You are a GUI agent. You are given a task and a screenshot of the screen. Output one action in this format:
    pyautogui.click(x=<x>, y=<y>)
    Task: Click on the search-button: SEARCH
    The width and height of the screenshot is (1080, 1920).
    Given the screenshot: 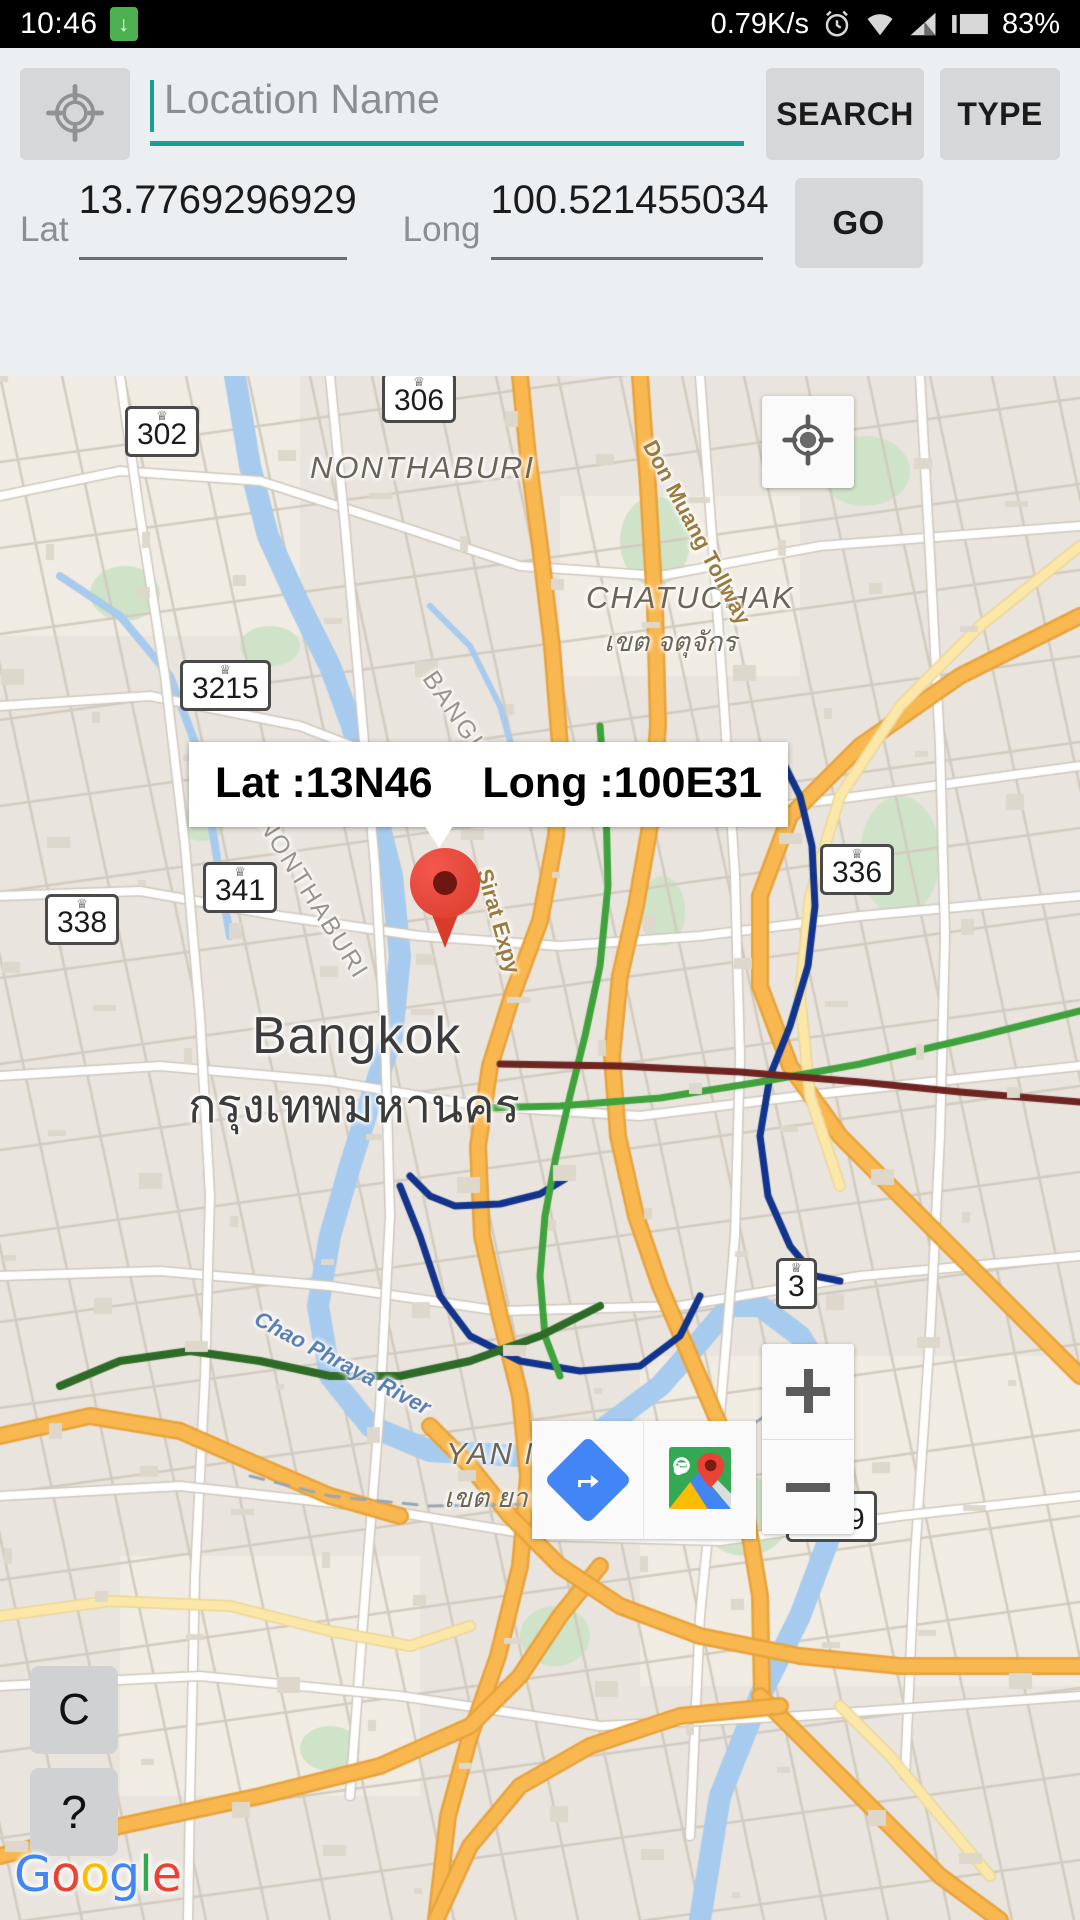 What is the action you would take?
    pyautogui.click(x=845, y=114)
    